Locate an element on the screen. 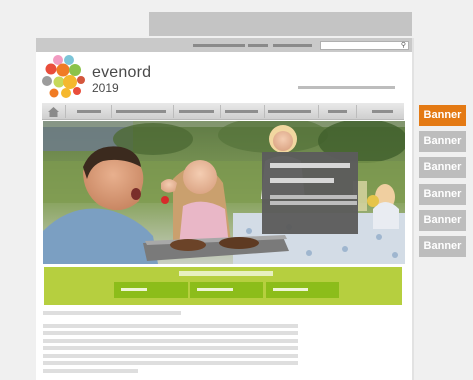  side-banner-2: Banner is located at coordinates (442, 141).